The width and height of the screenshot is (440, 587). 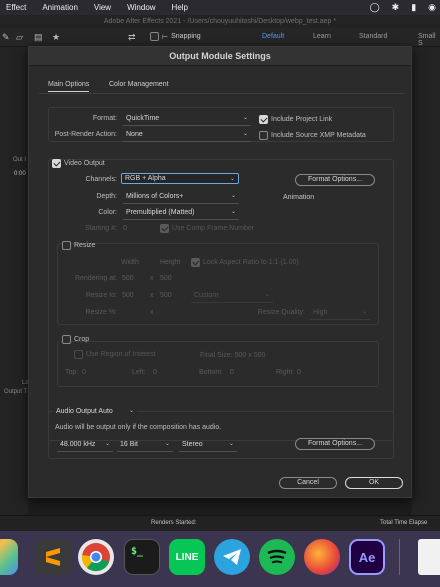 What do you see at coordinates (95, 278) in the screenshot?
I see `rendering-at-label: Rendering at:` at bounding box center [95, 278].